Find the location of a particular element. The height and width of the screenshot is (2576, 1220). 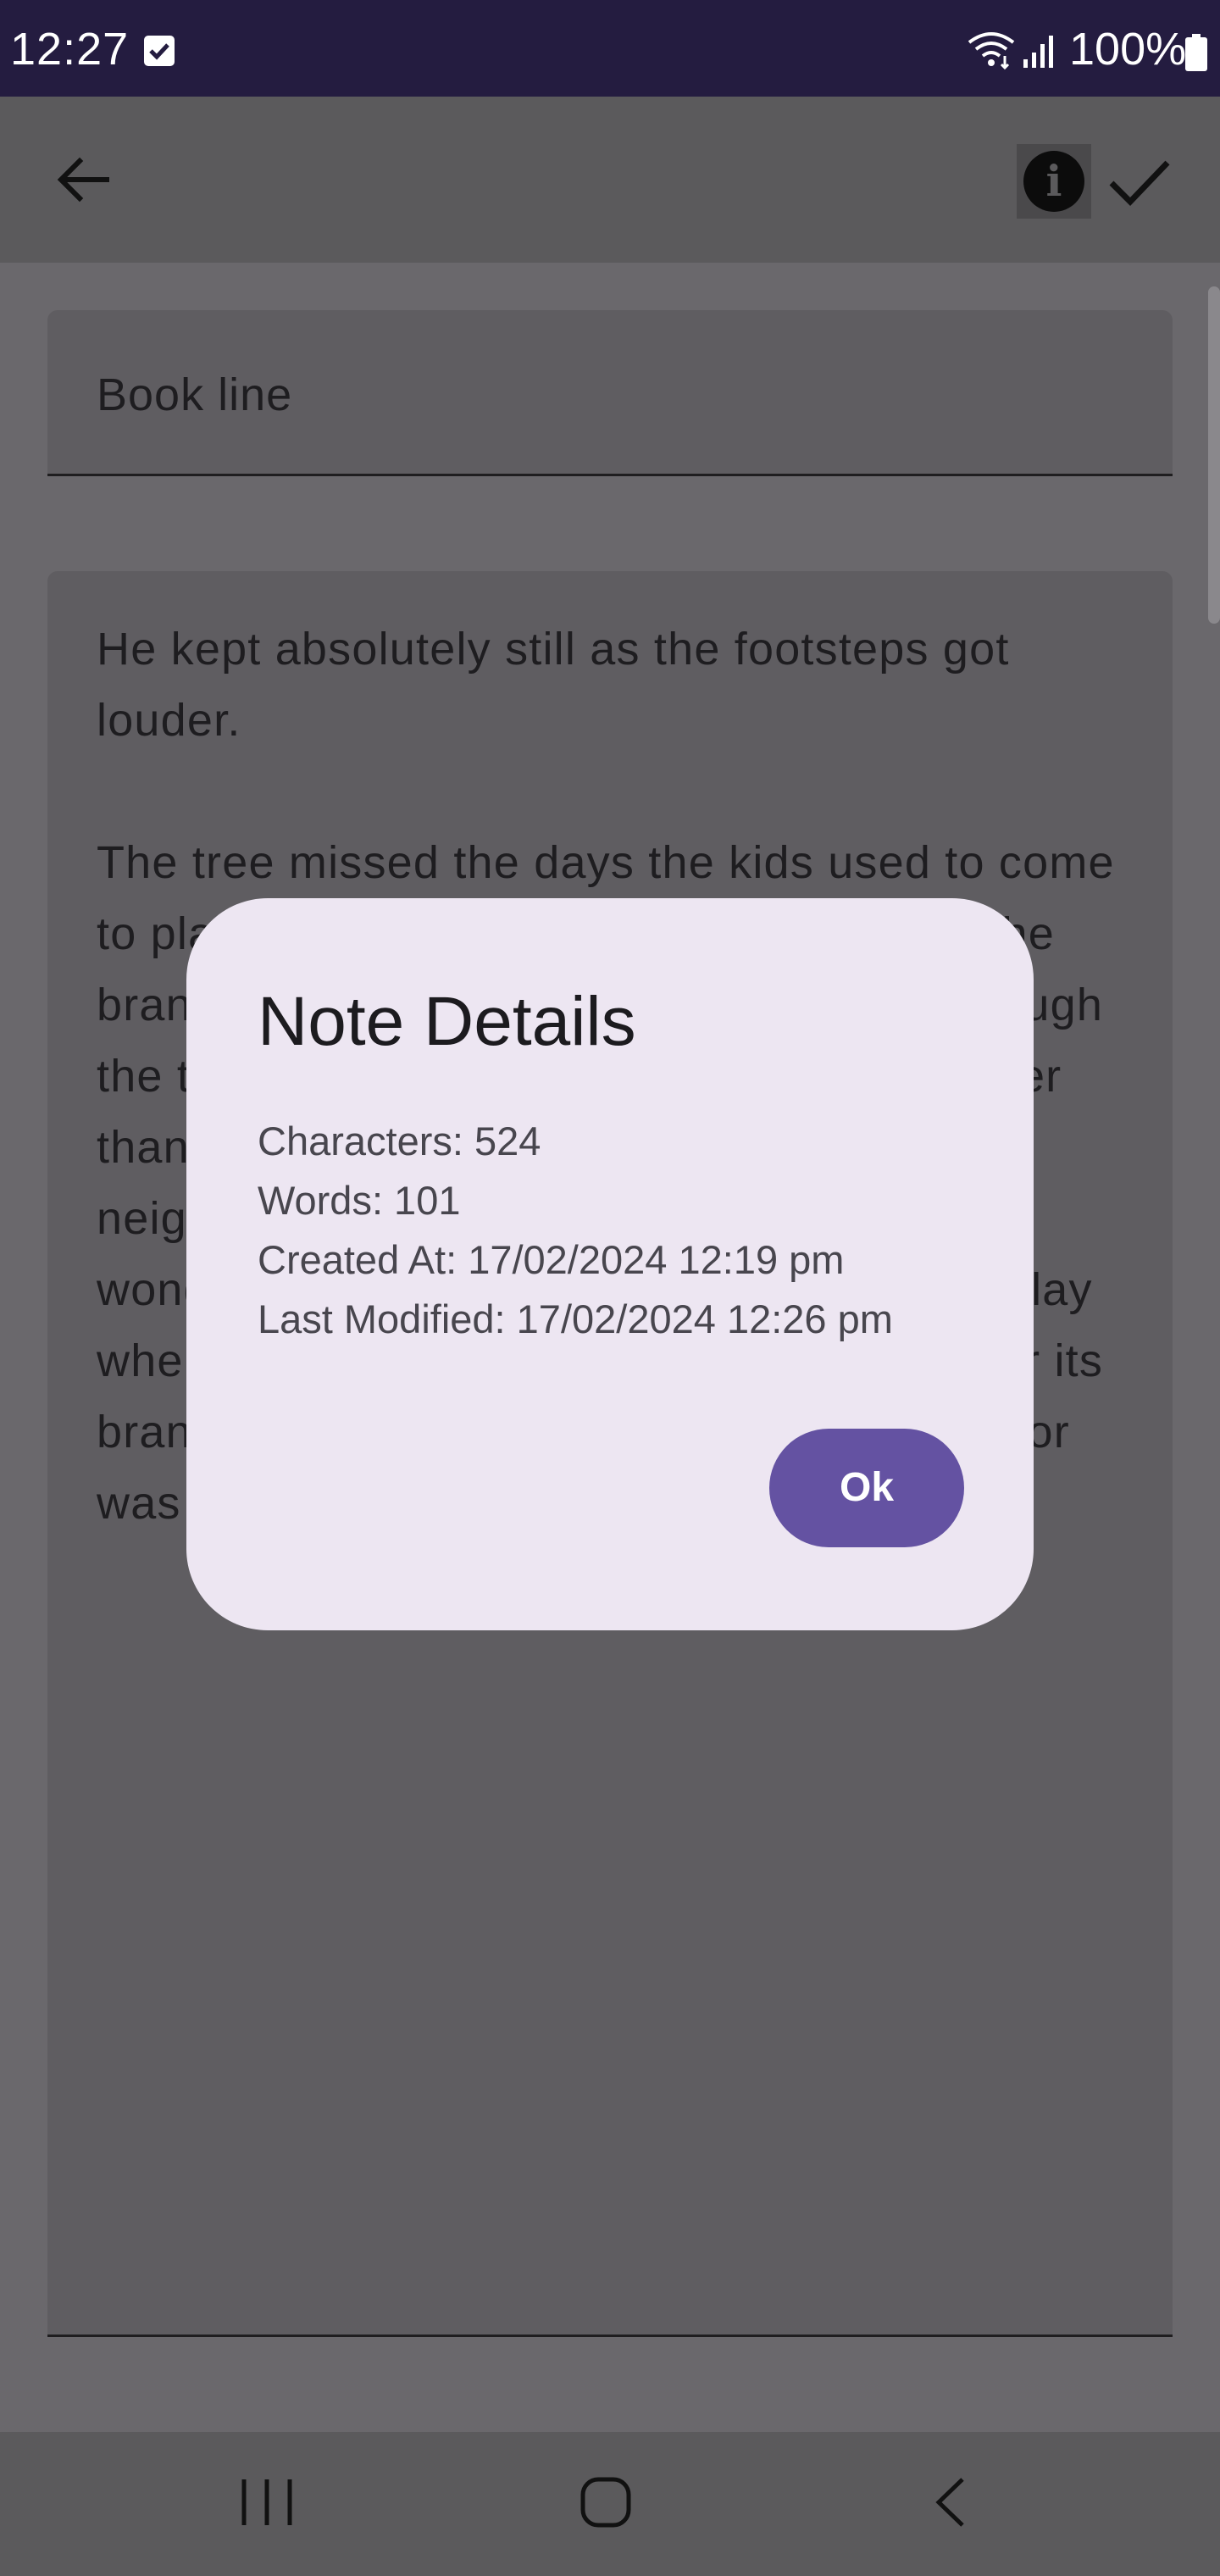

status-time: 12:27 is located at coordinates (70, 49).